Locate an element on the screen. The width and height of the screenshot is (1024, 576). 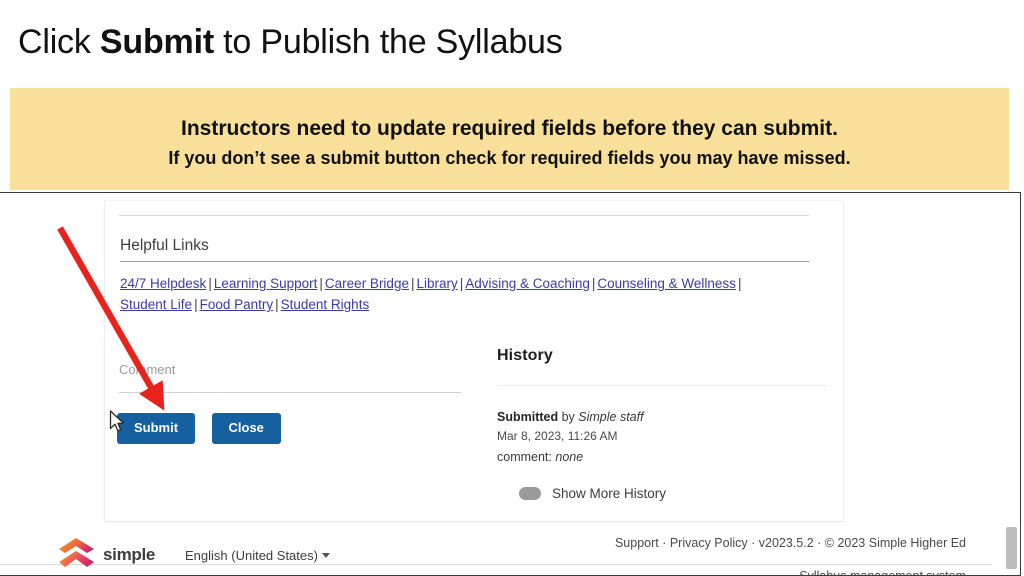
language-selector-label: English (United States) is located at coordinates (251, 555).